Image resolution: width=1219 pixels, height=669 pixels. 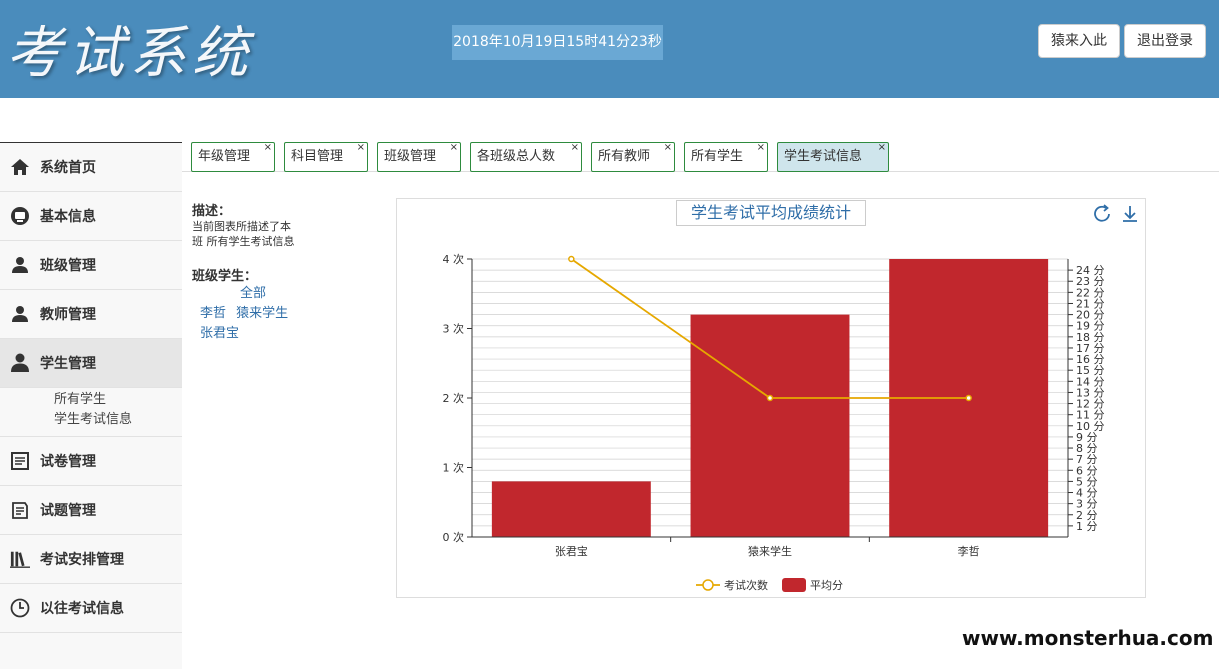 I want to click on tab-exam-info: 学生考试信息 ×, so click(x=833, y=157).